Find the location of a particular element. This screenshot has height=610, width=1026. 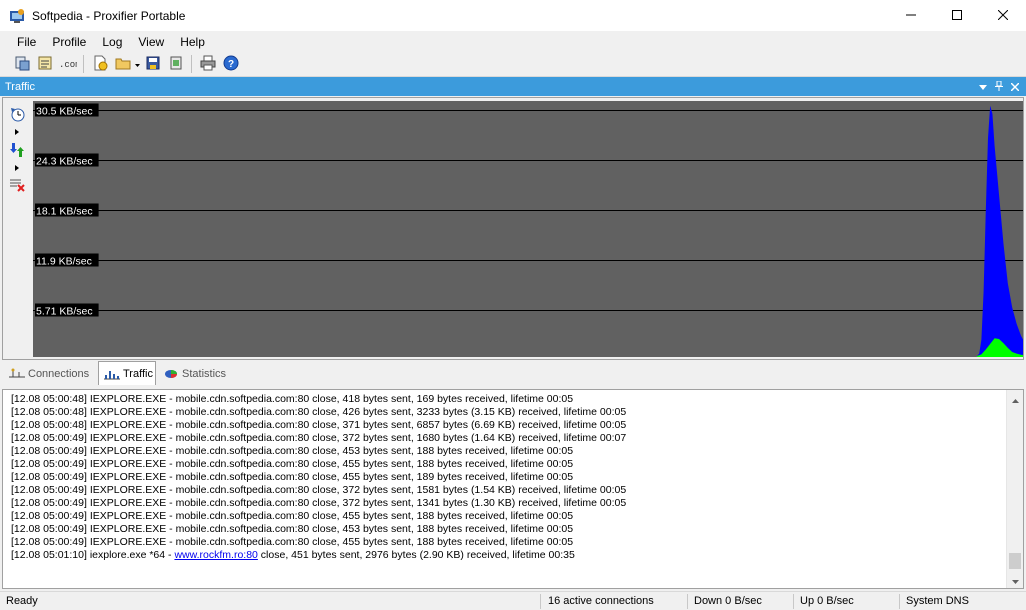

toolbar-separator is located at coordinates (83, 64).